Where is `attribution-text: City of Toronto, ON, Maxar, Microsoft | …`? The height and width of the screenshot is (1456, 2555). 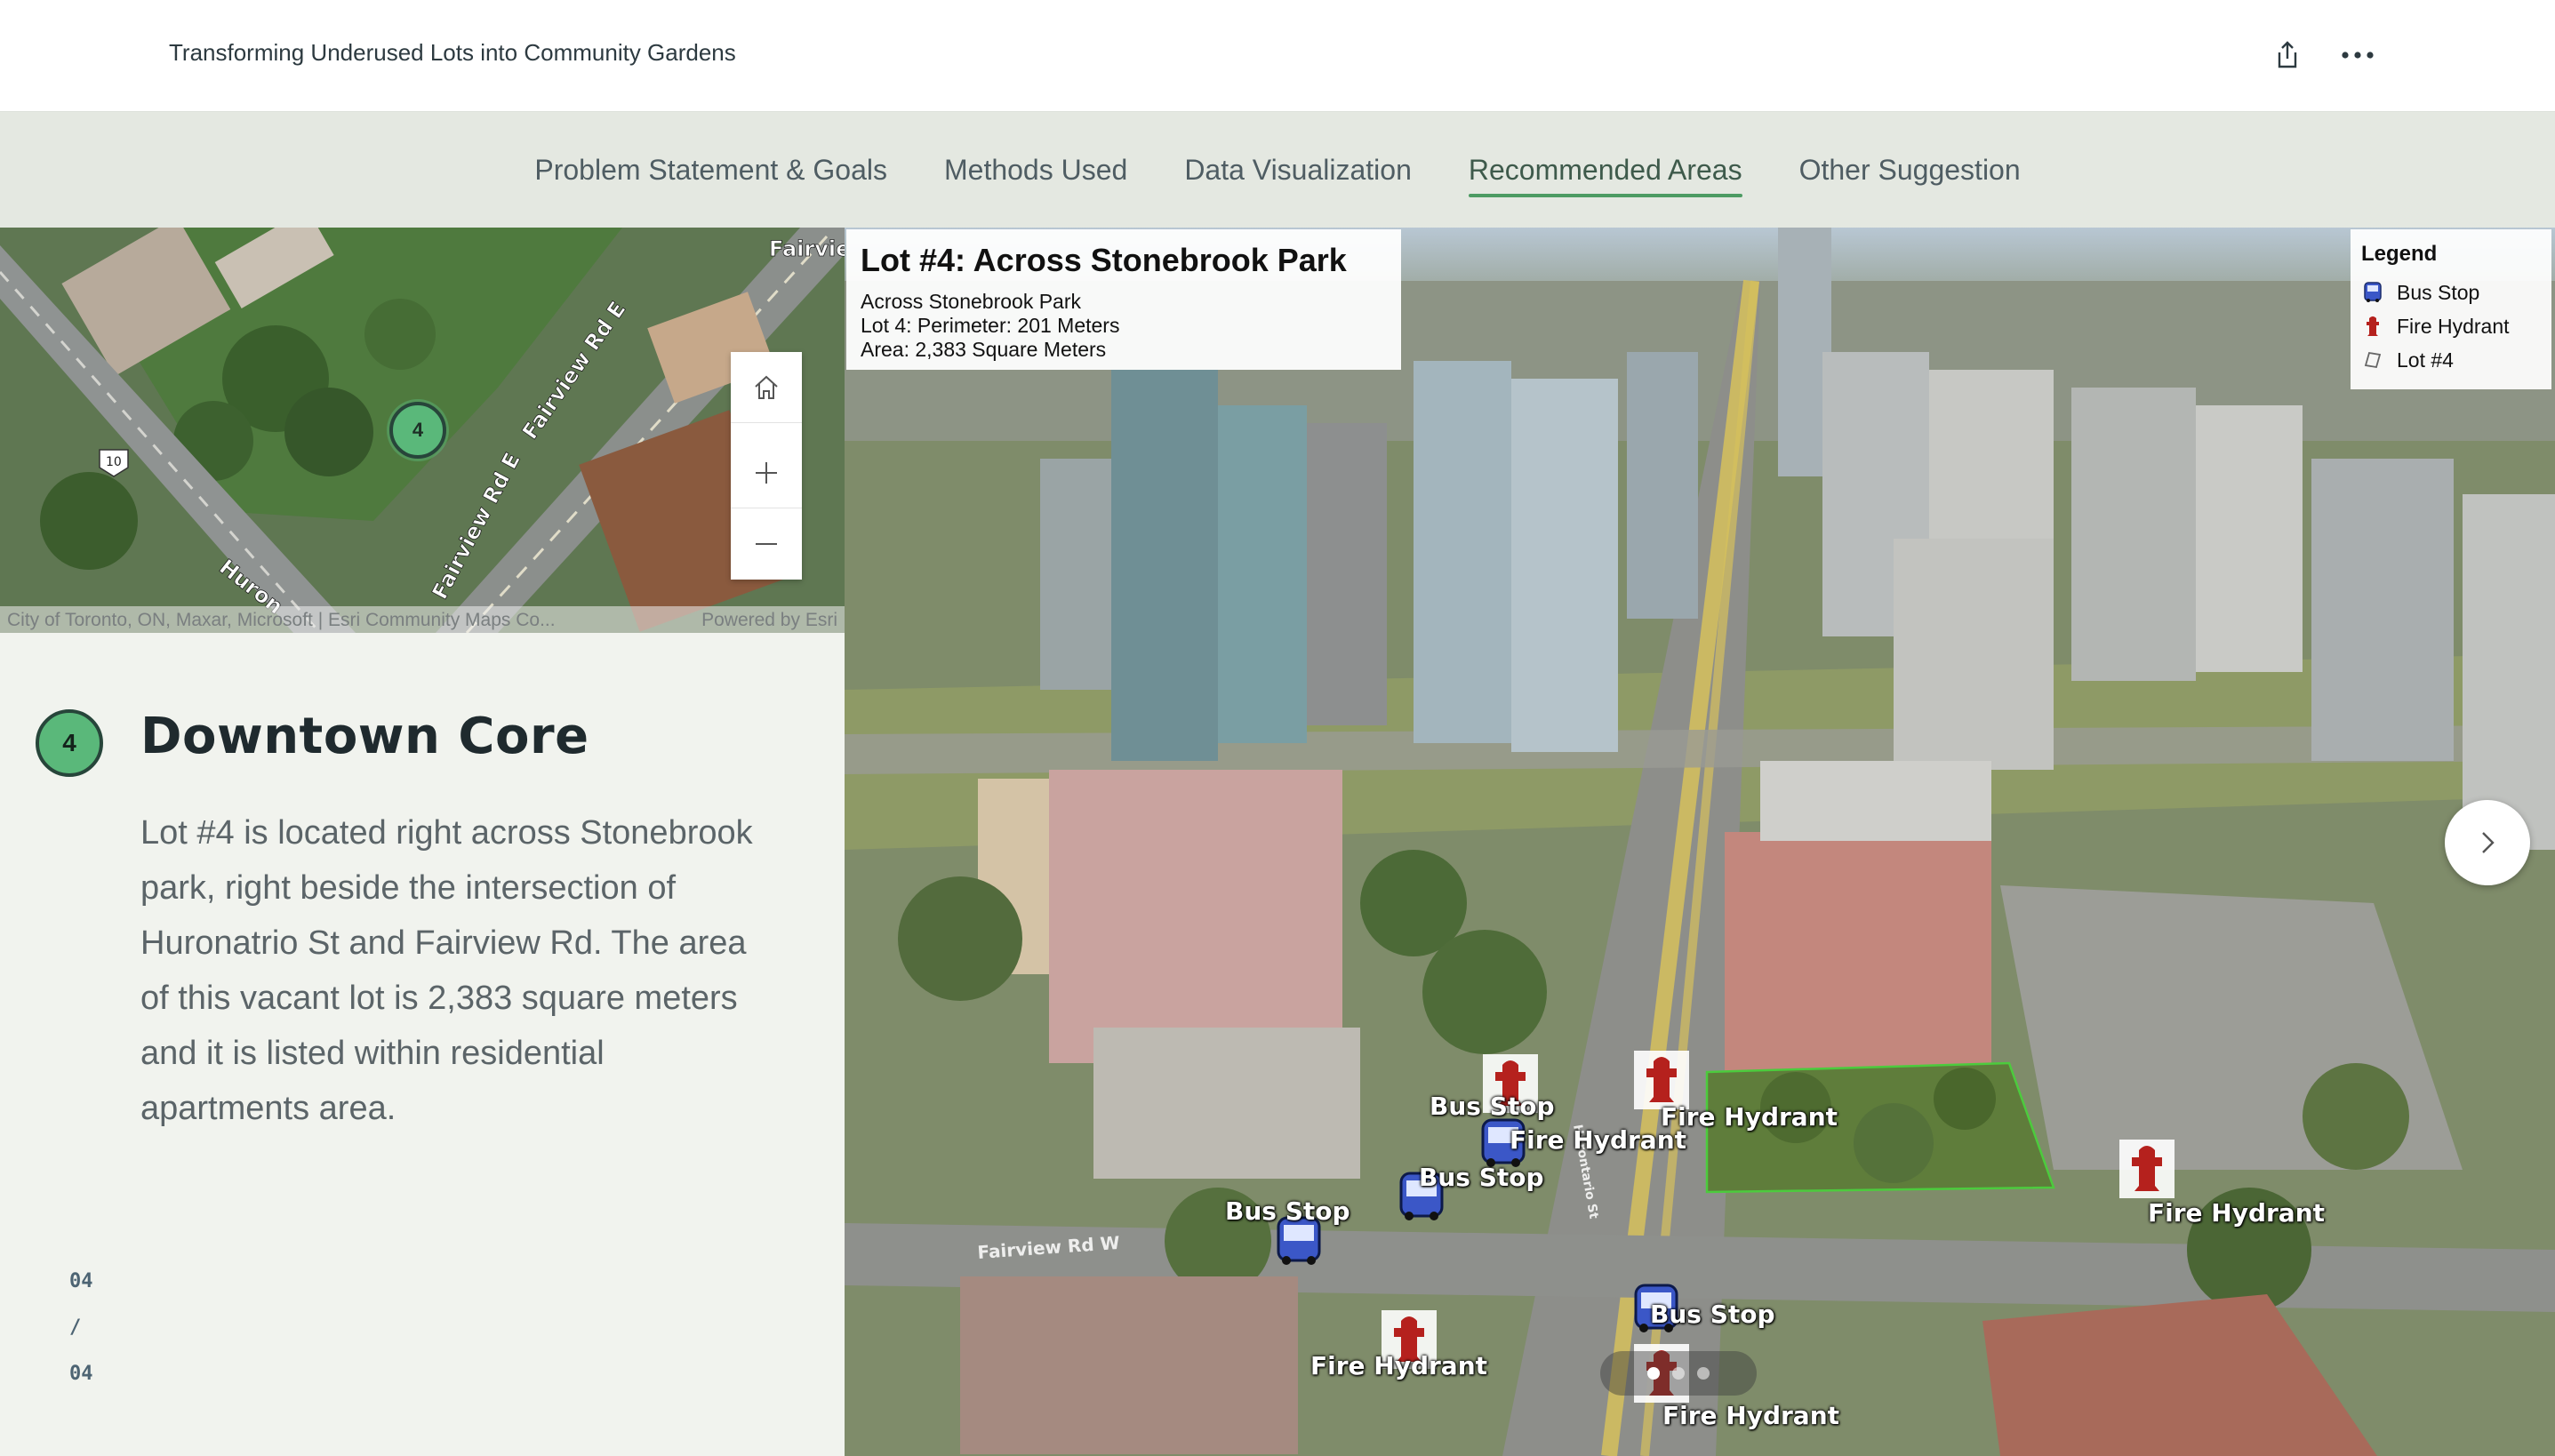
attribution-text: City of Toronto, ON, Maxar, Microsoft | … is located at coordinates (281, 620).